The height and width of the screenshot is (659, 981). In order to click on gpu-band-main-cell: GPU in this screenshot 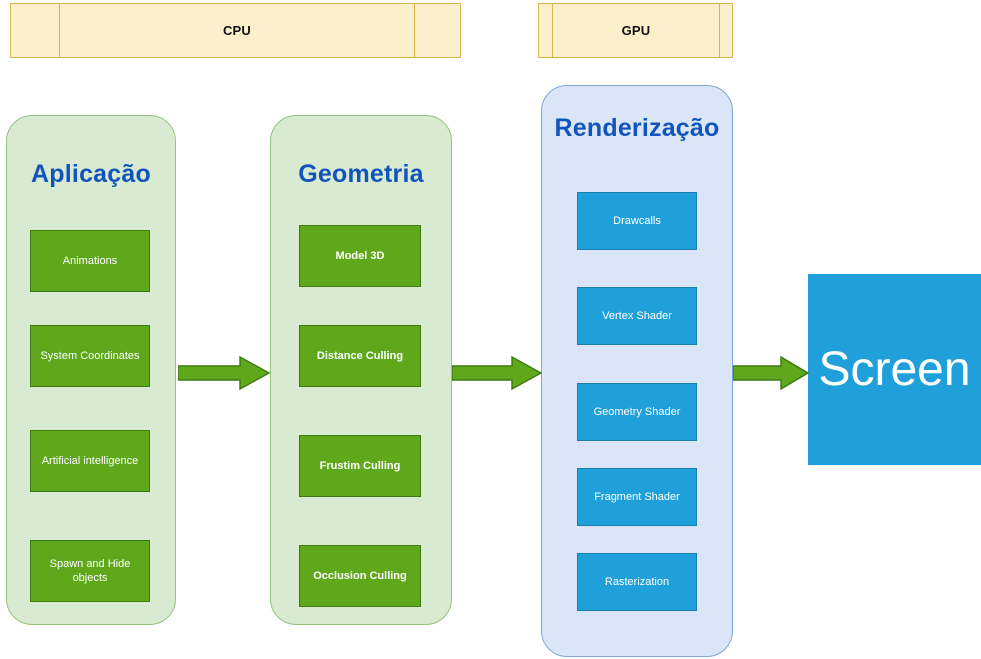, I will do `click(635, 30)`.